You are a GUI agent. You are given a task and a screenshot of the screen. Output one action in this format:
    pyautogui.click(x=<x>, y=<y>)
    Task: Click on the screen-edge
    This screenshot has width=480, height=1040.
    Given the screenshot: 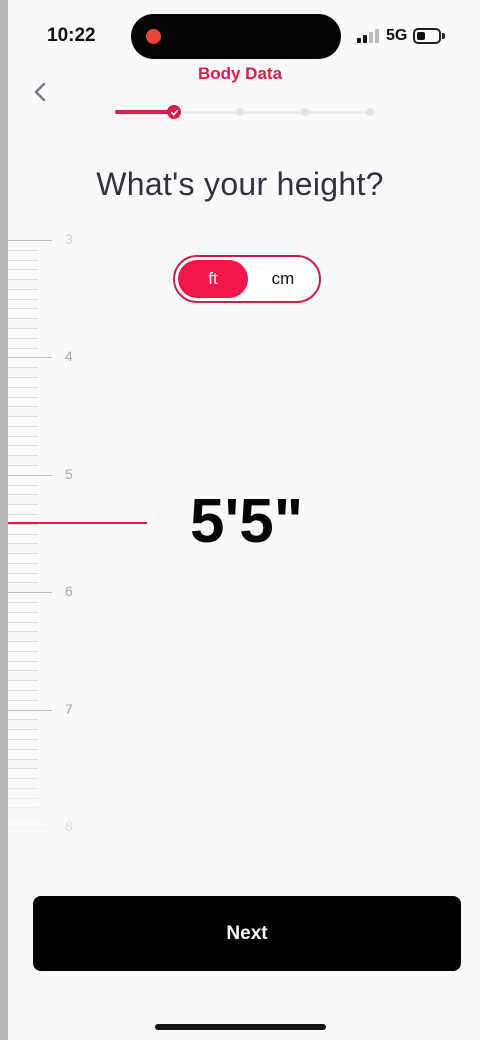 What is the action you would take?
    pyautogui.click(x=4, y=520)
    